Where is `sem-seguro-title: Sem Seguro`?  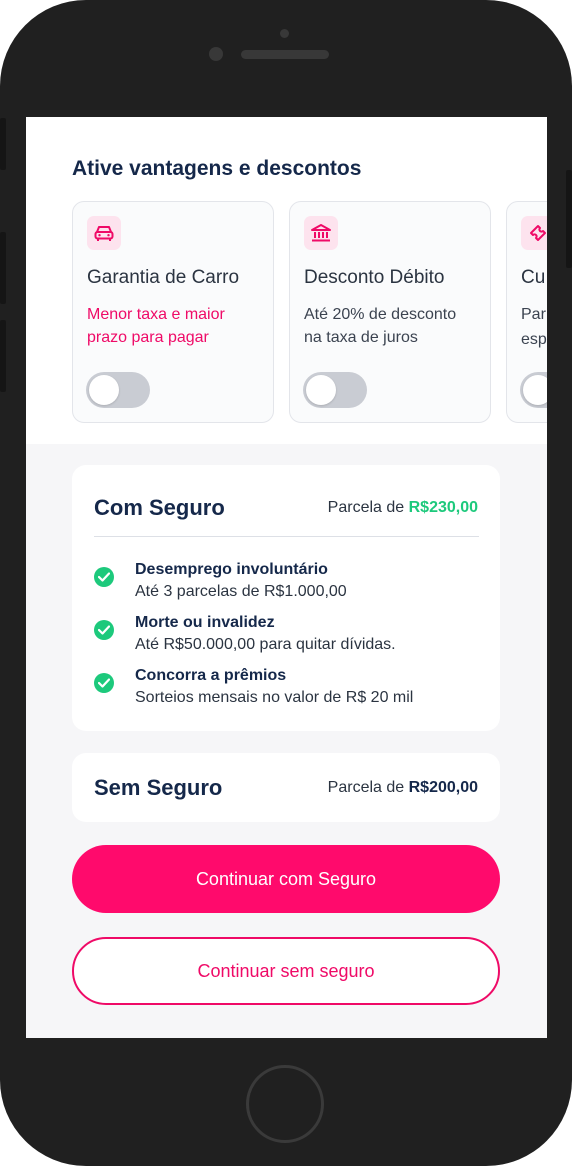
sem-seguro-title: Sem Seguro is located at coordinates (158, 787).